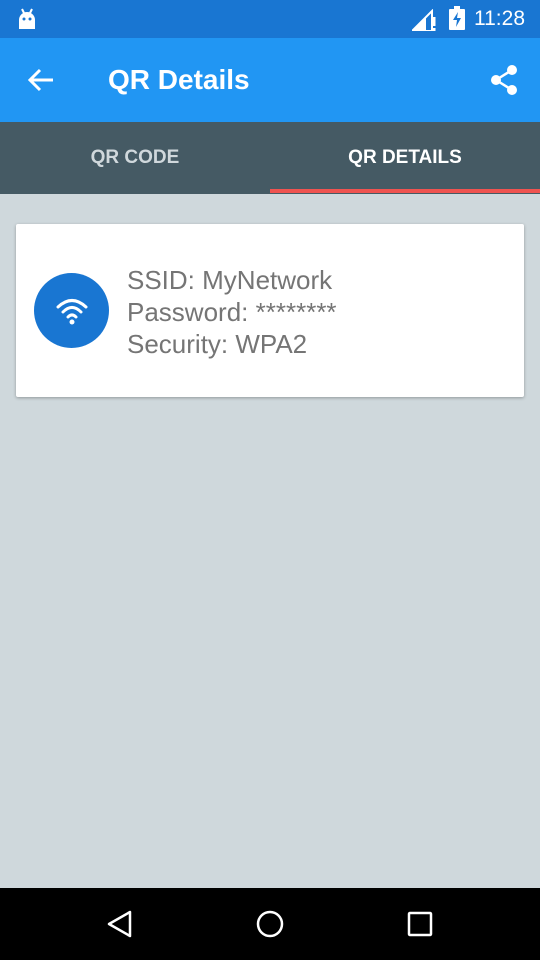  Describe the element at coordinates (230, 280) in the screenshot. I see `ssid-text: SSID: MyNetwork` at that location.